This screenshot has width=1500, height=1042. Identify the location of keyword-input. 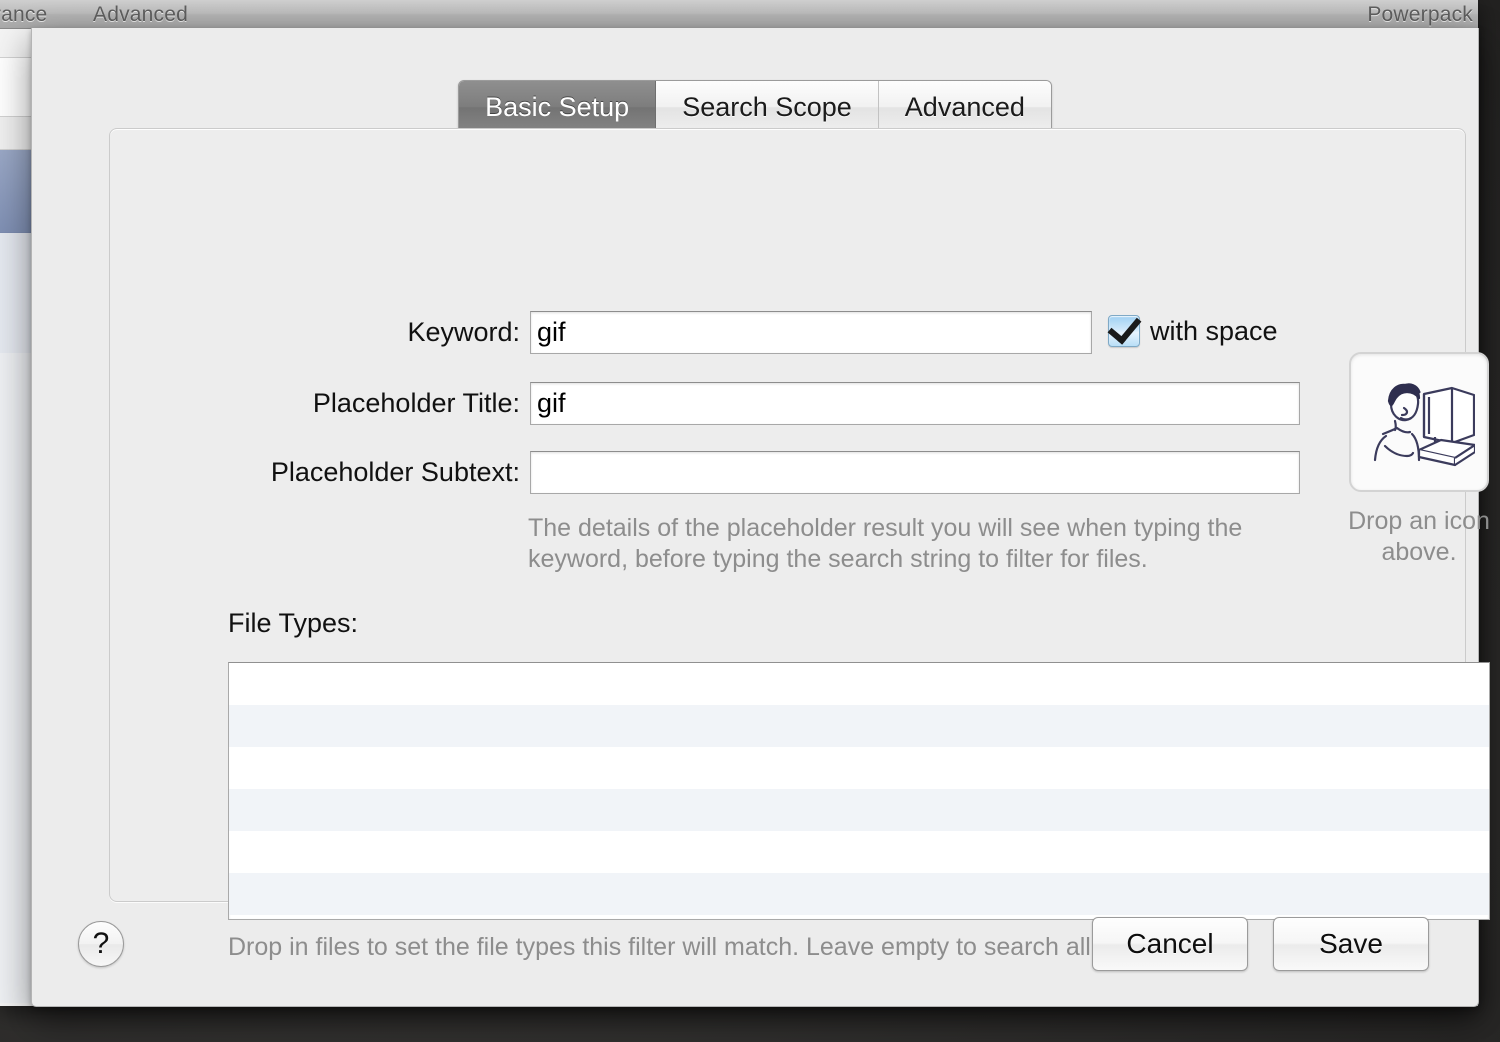
(811, 332).